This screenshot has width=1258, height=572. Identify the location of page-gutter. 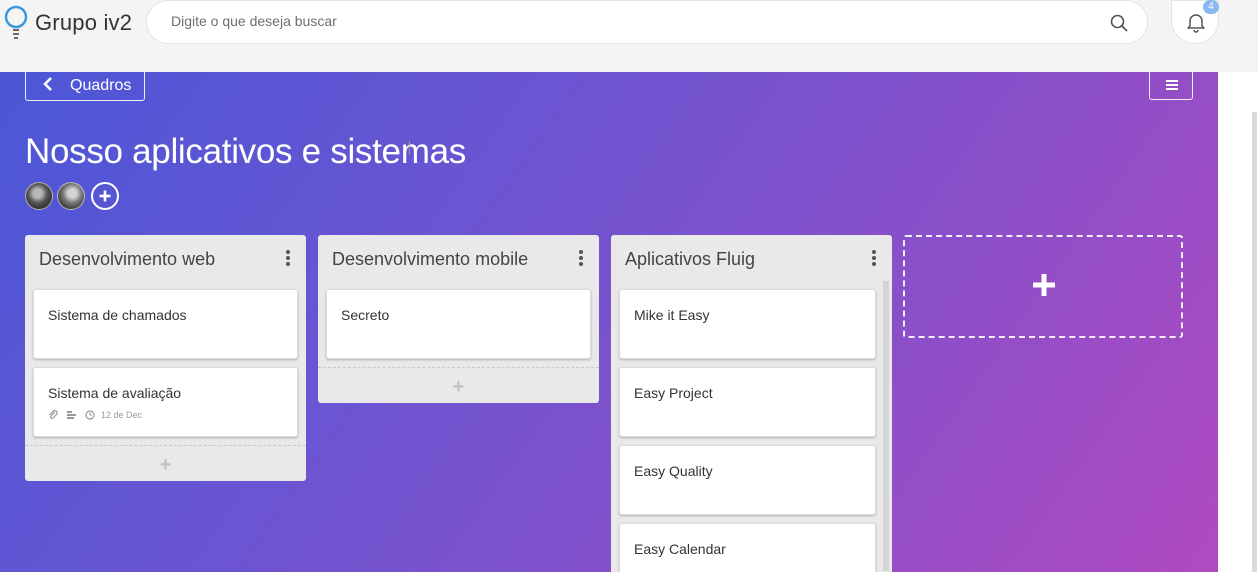
(1238, 322).